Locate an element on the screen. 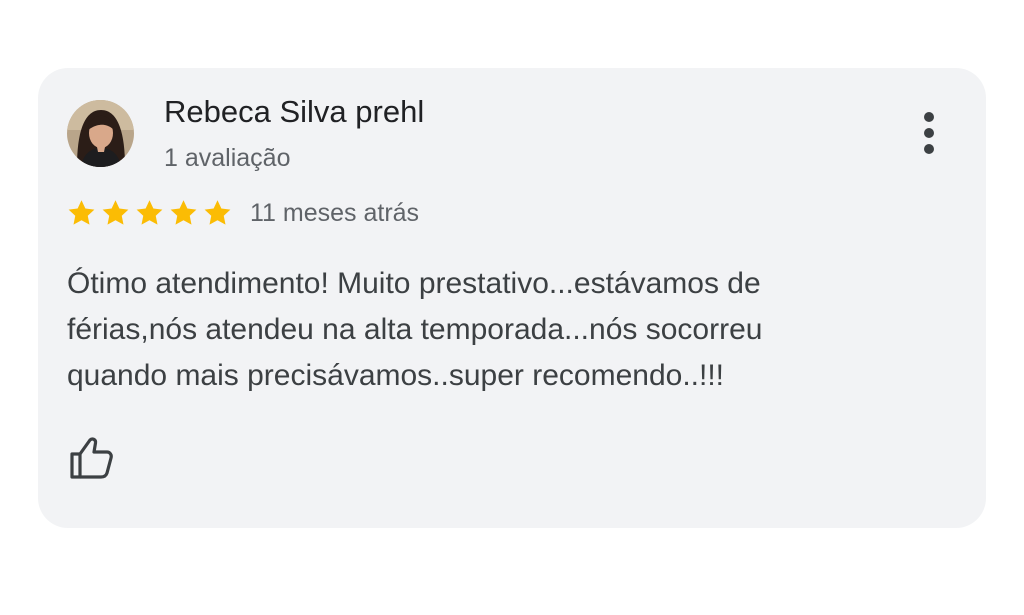 The height and width of the screenshot is (615, 1024). author-name: Rebeca Silva prehl is located at coordinates (294, 112).